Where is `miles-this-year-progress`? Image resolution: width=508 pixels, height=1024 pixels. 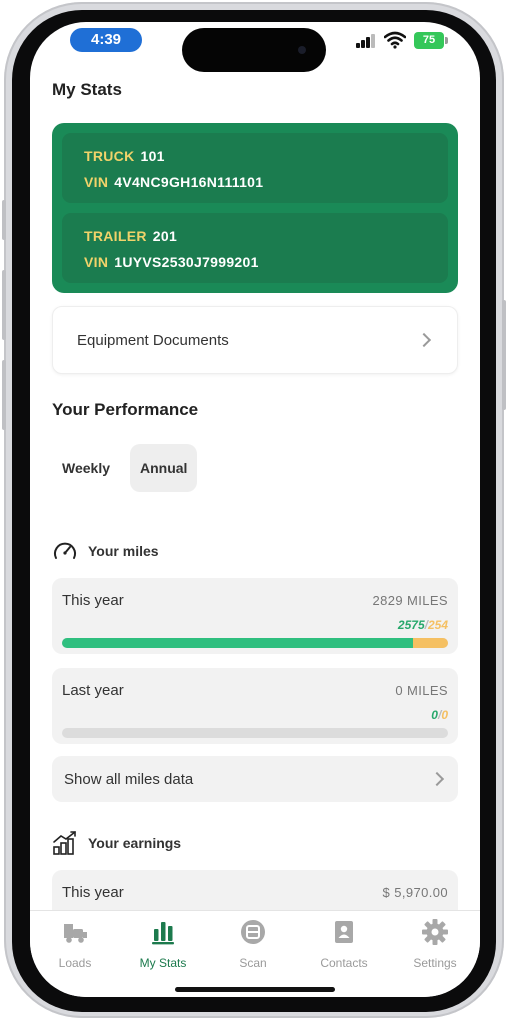
miles-this-year-progress is located at coordinates (255, 643).